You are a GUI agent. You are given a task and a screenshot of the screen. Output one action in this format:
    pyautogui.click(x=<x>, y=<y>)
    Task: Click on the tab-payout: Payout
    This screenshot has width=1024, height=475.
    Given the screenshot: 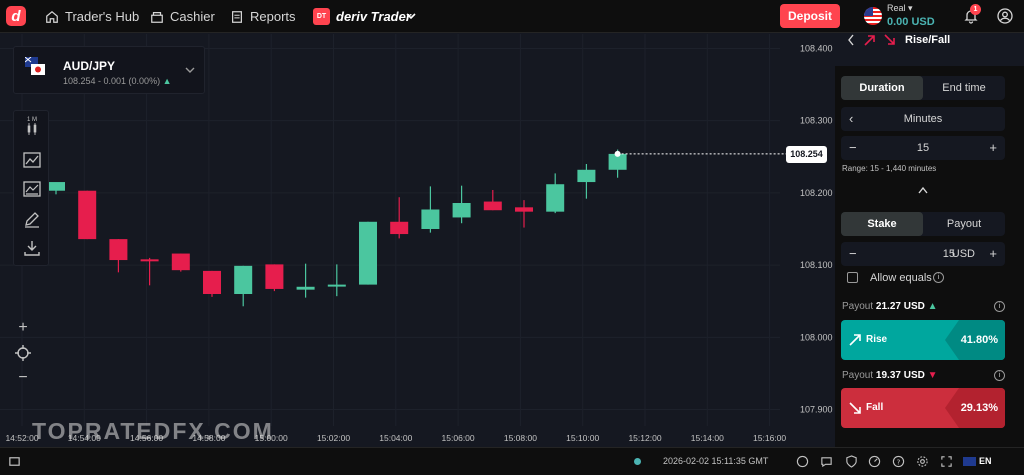 What is the action you would take?
    pyautogui.click(x=964, y=224)
    